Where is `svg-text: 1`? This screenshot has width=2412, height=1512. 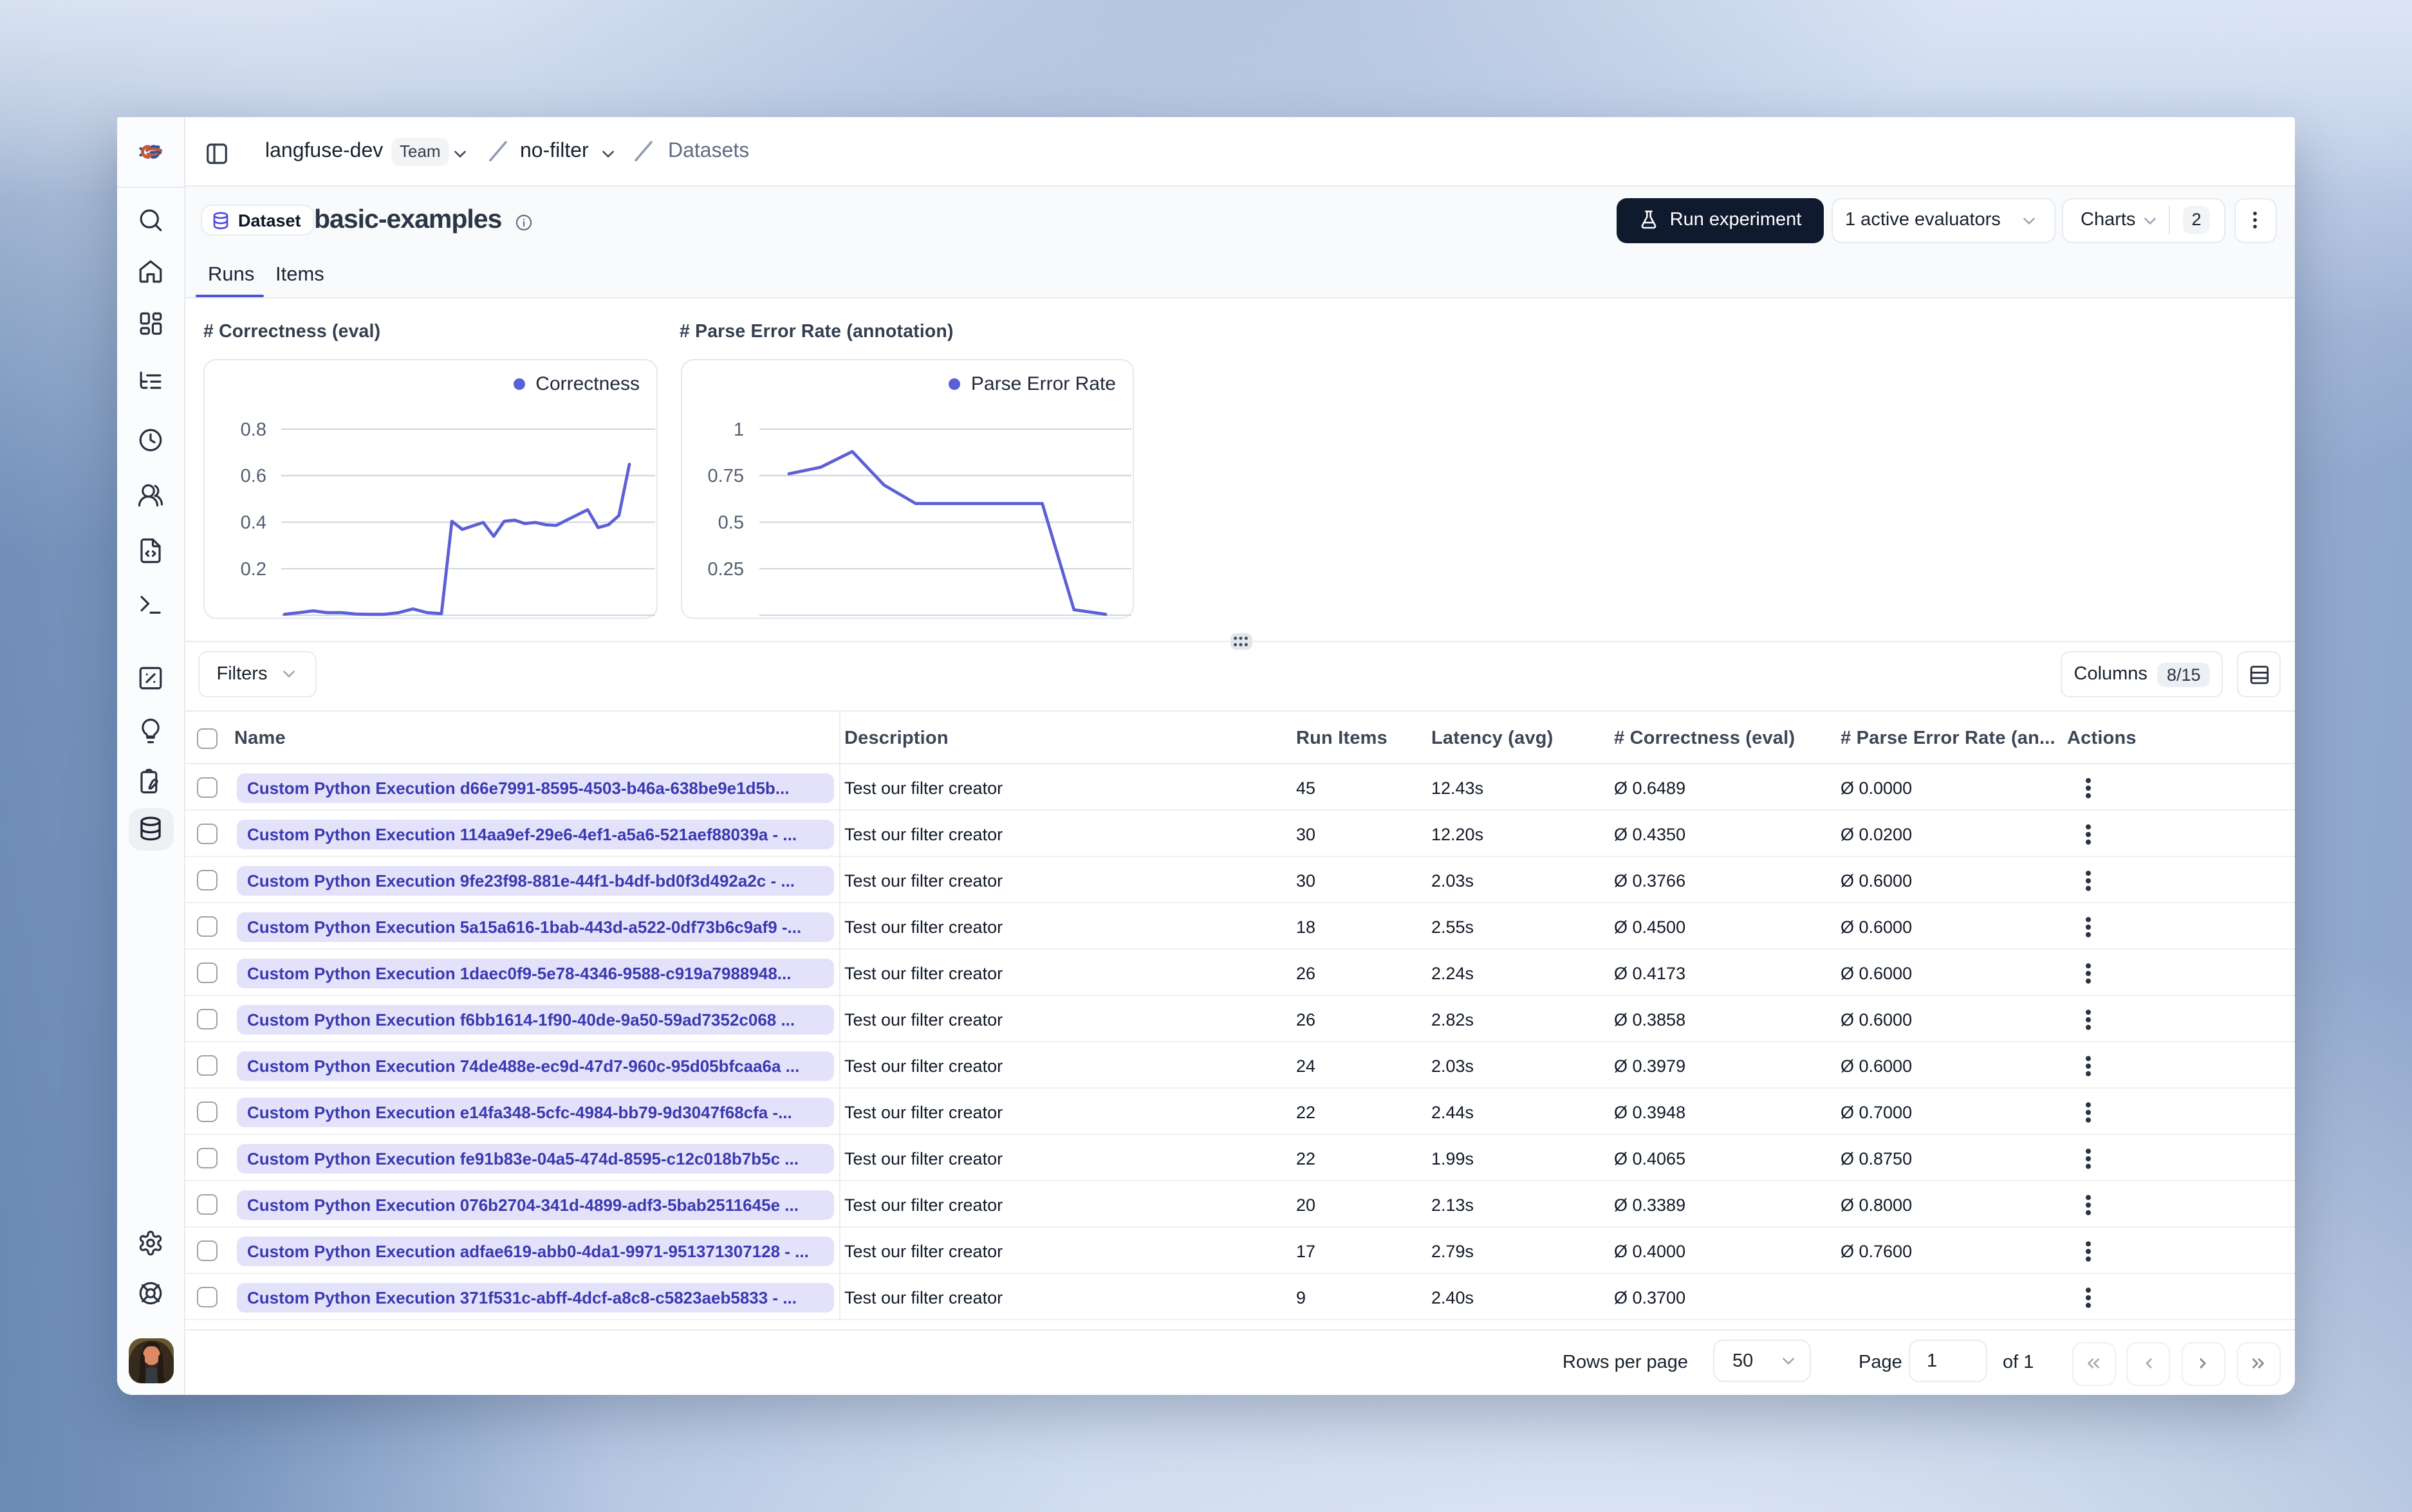
svg-text: 1 is located at coordinates (739, 429).